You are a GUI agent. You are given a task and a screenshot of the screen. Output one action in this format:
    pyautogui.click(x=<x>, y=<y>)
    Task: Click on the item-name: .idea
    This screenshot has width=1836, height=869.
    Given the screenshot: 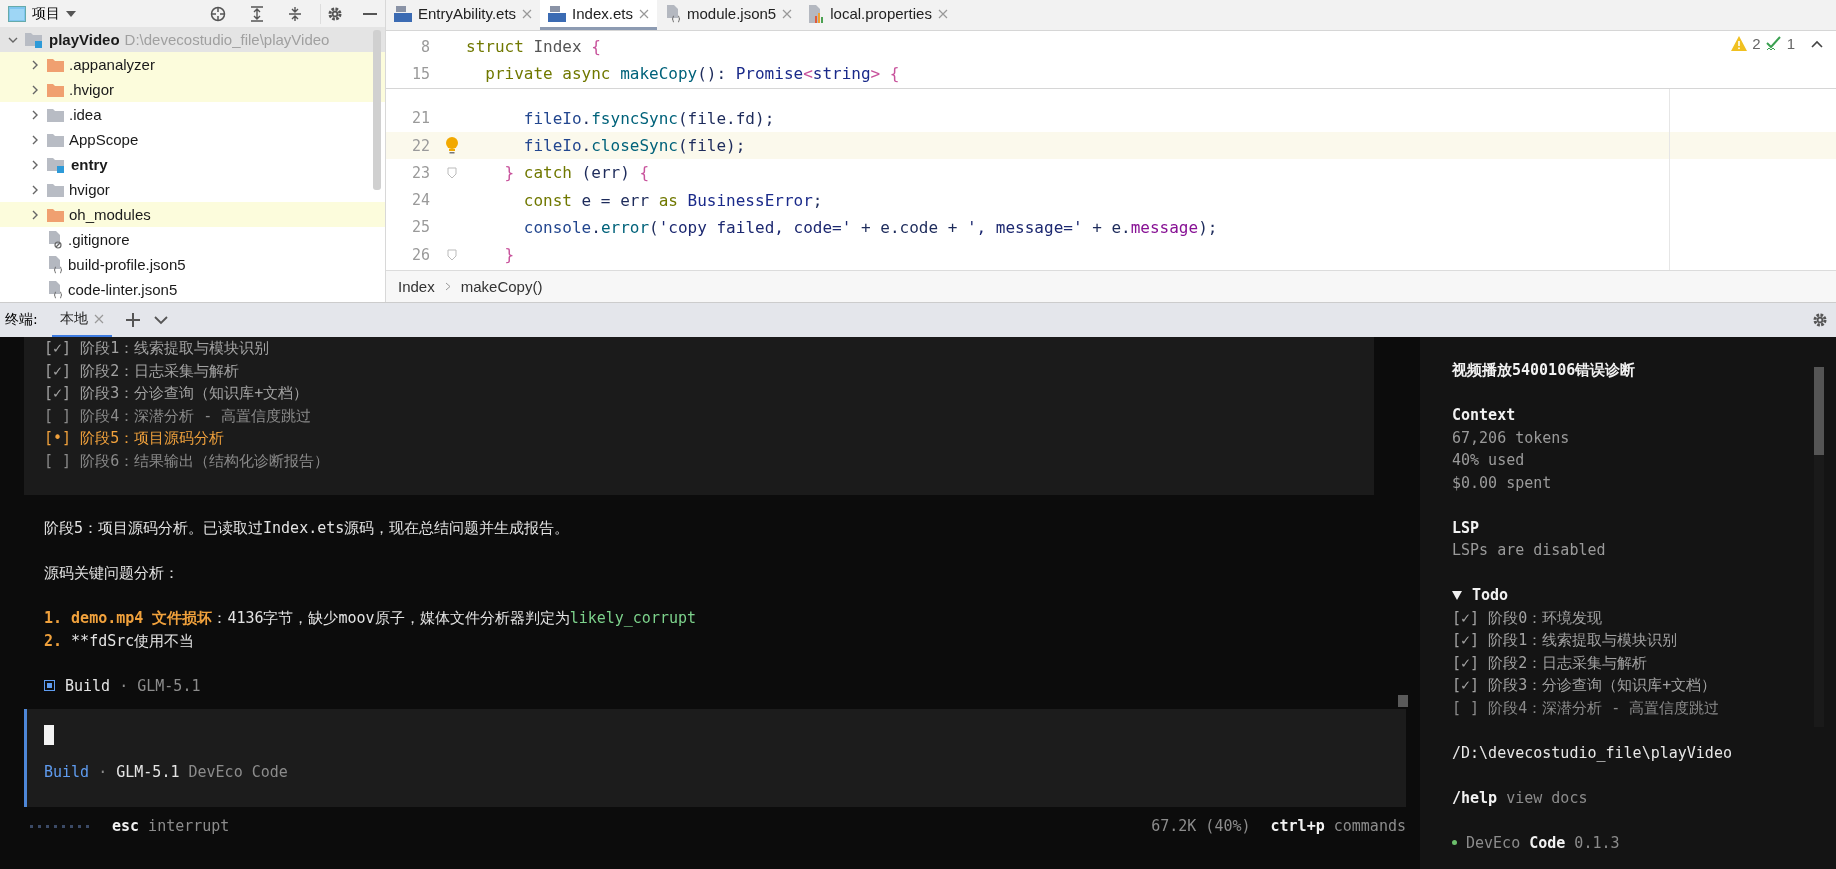 What is the action you would take?
    pyautogui.click(x=85, y=114)
    